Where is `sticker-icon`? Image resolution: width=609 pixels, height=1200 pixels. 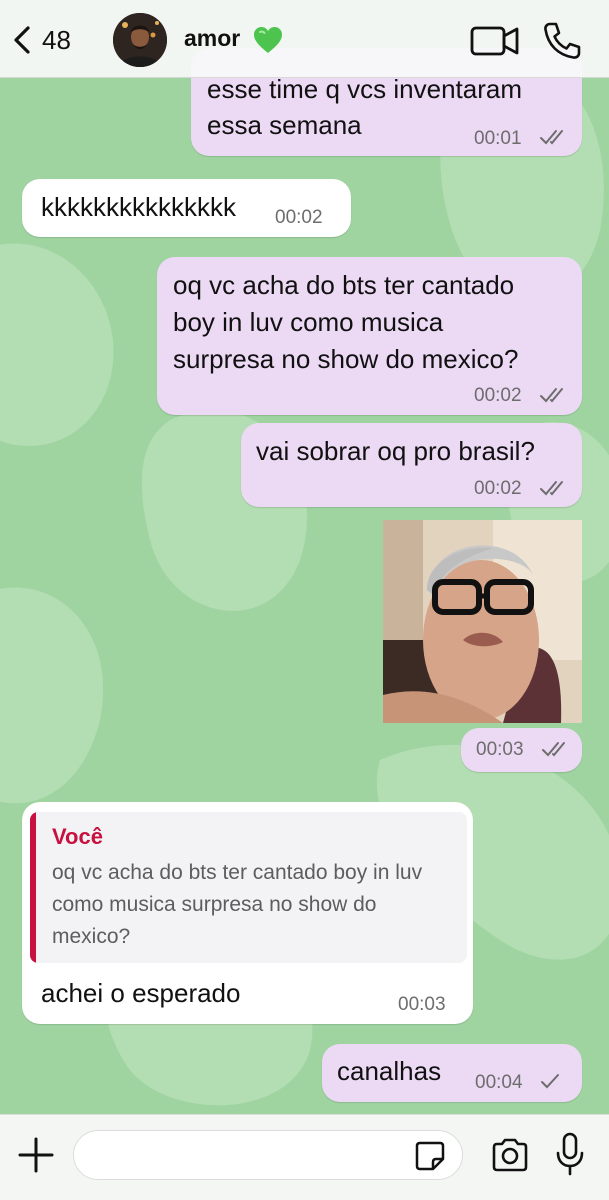 sticker-icon is located at coordinates (430, 1156).